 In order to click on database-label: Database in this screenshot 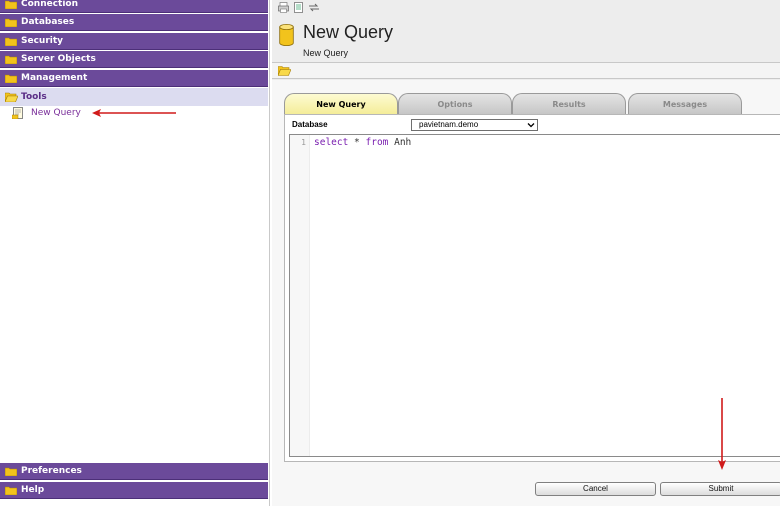, I will do `click(310, 124)`.